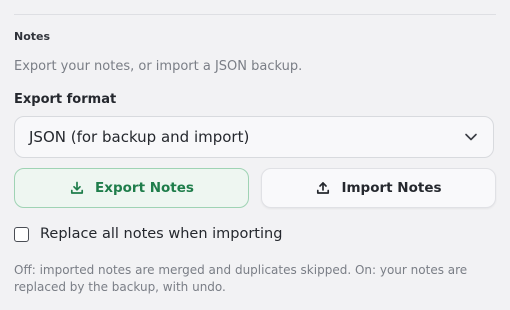 Image resolution: width=510 pixels, height=310 pixels. What do you see at coordinates (254, 137) in the screenshot?
I see `export-format-select: JSON (for backup and import)` at bounding box center [254, 137].